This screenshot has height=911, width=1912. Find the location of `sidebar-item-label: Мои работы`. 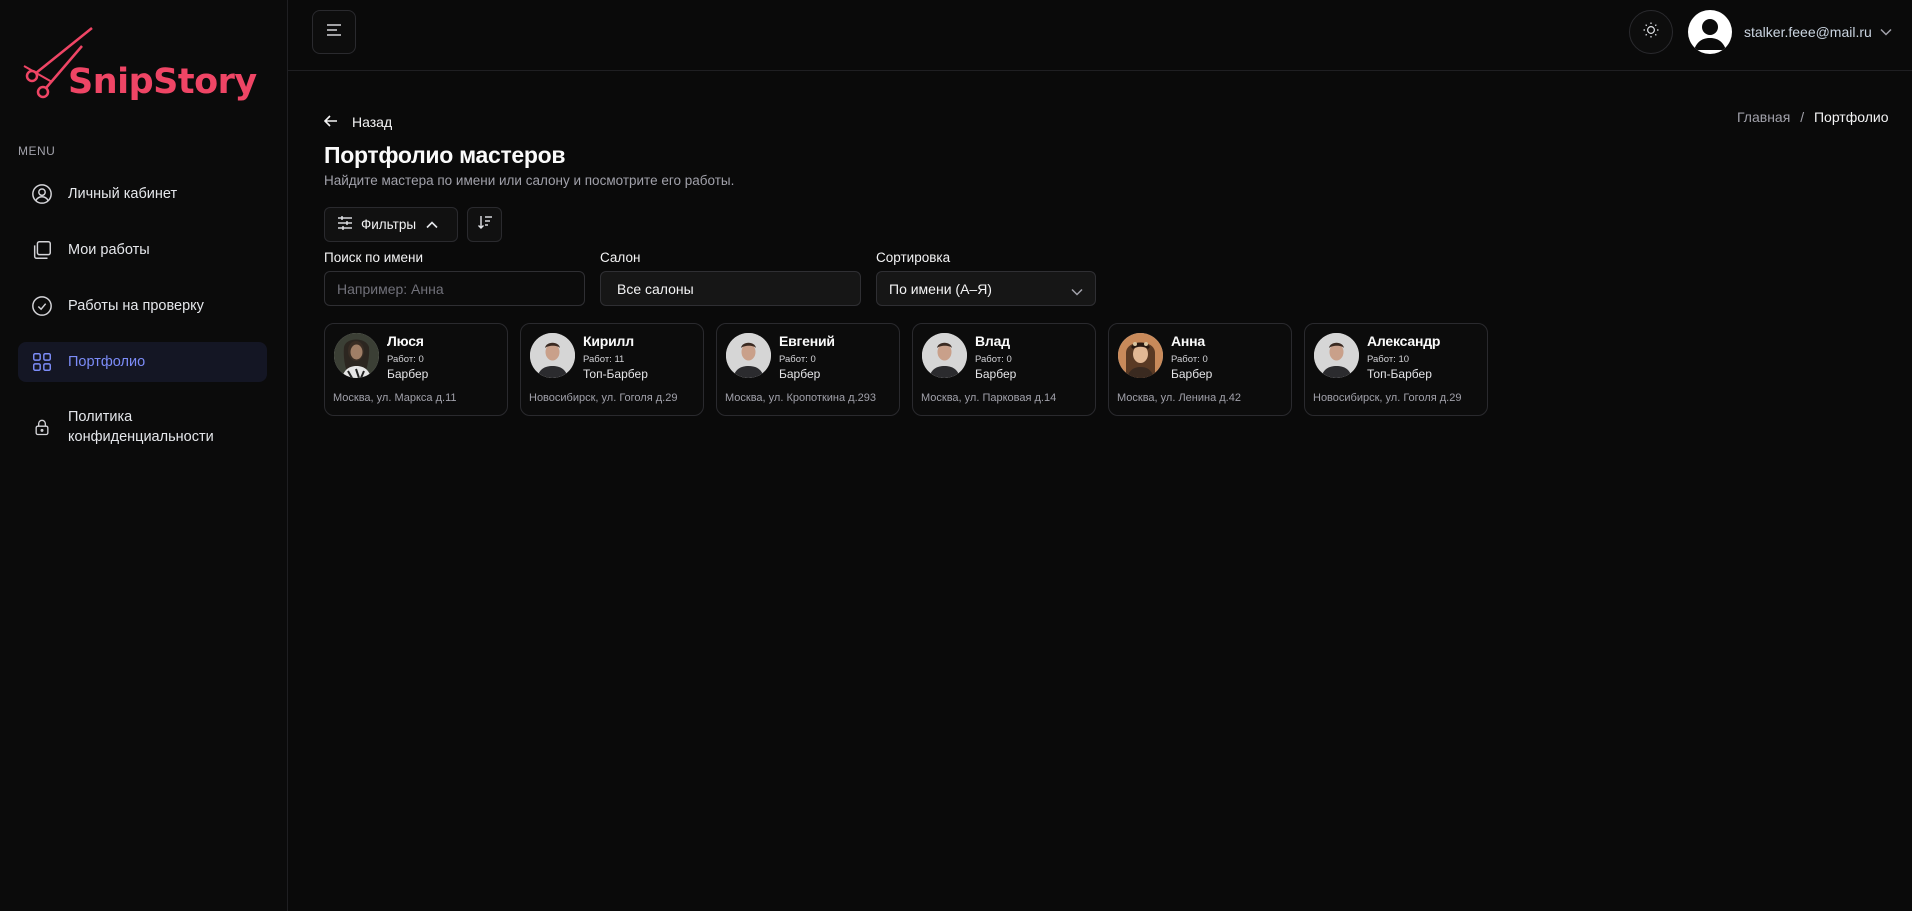

sidebar-item-label: Мои работы is located at coordinates (109, 250).